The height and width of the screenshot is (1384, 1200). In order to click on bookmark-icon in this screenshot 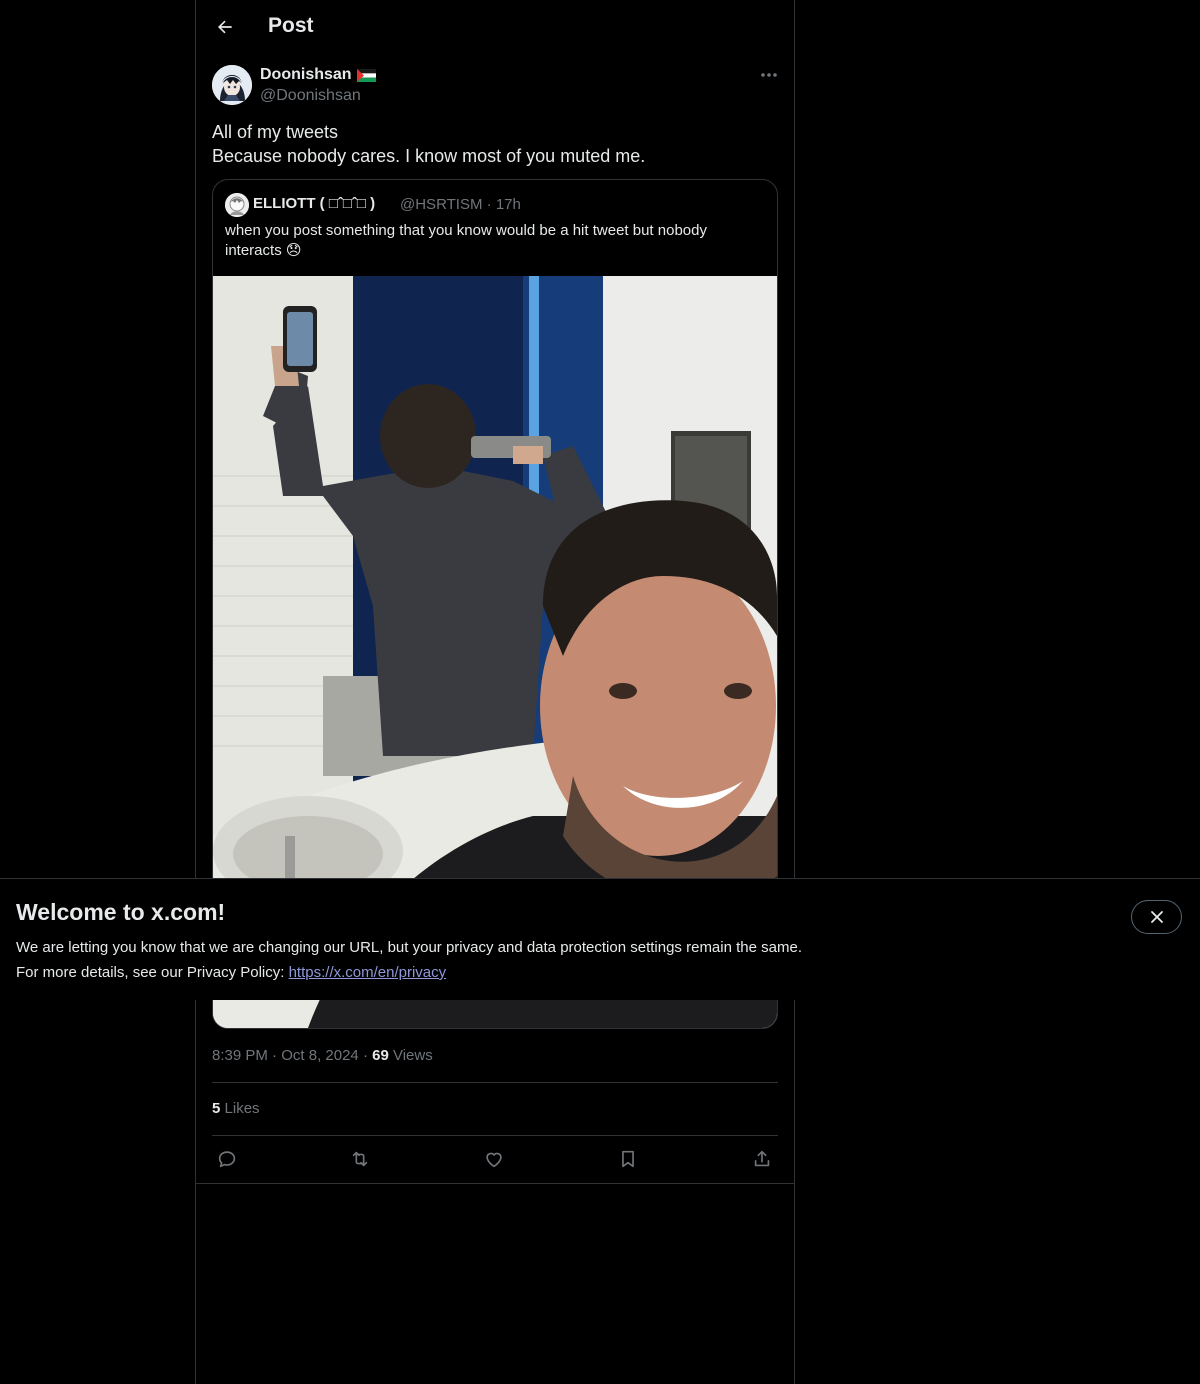, I will do `click(628, 1159)`.